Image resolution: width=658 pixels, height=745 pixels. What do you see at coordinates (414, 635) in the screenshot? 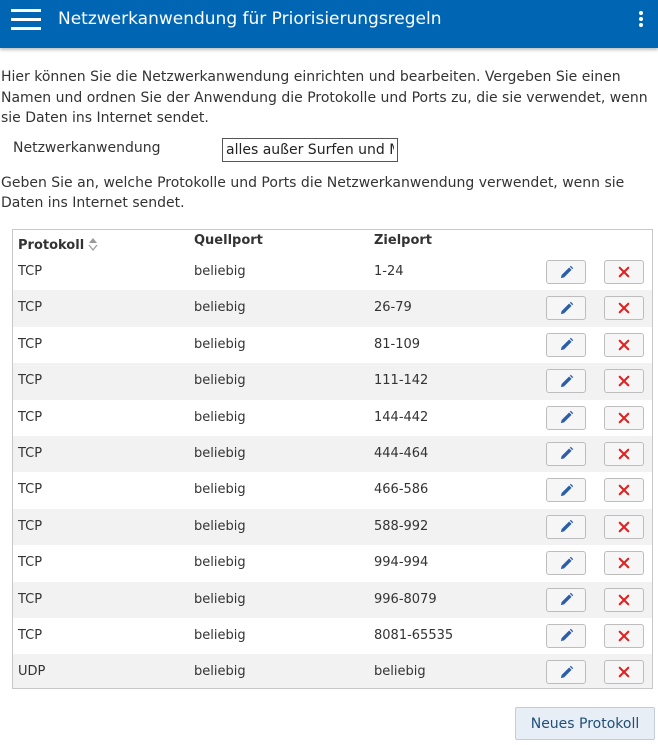
I see `dest-port-cell: 8081-65535` at bounding box center [414, 635].